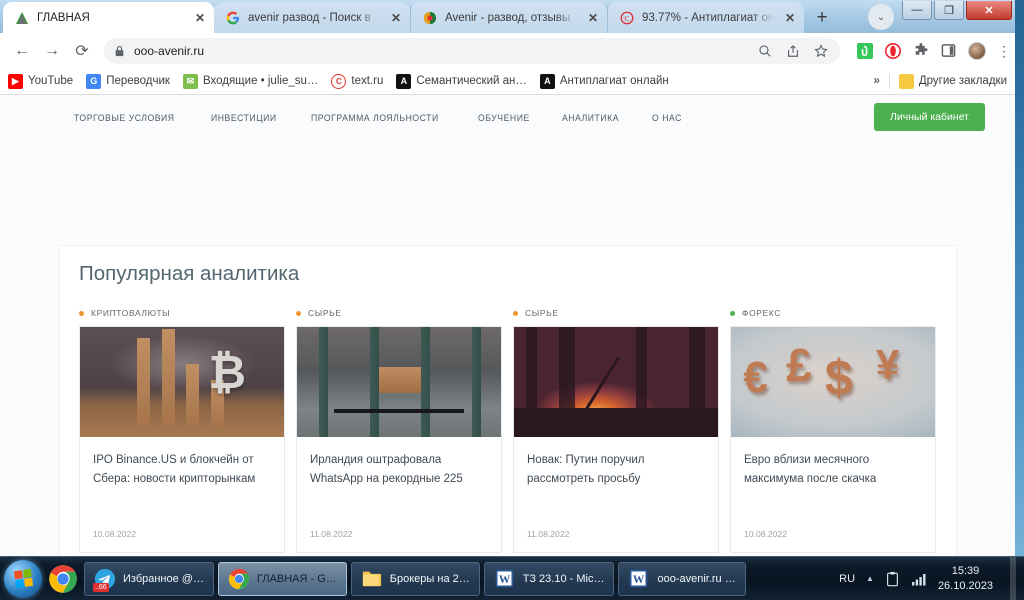 The height and width of the screenshot is (600, 1024). Describe the element at coordinates (357, 81) in the screenshot. I see `bookmark-textru: C text.ru` at that location.